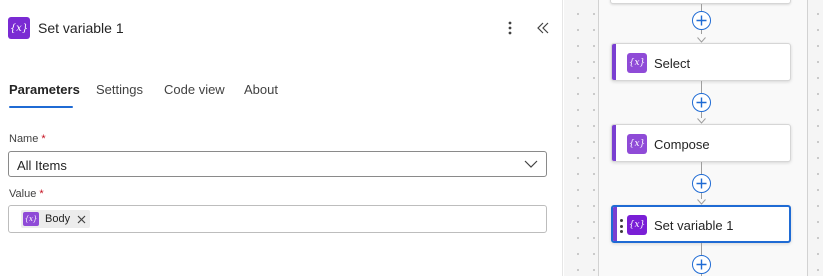  Describe the element at coordinates (42, 165) in the screenshot. I see `name-dropdown-value: All Items` at that location.